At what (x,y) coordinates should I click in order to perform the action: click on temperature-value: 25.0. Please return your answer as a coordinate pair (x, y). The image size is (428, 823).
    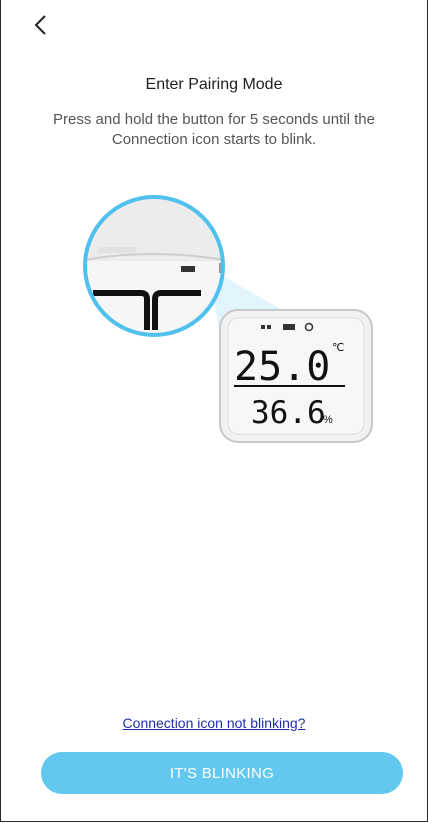
    Looking at the image, I should click on (282, 367).